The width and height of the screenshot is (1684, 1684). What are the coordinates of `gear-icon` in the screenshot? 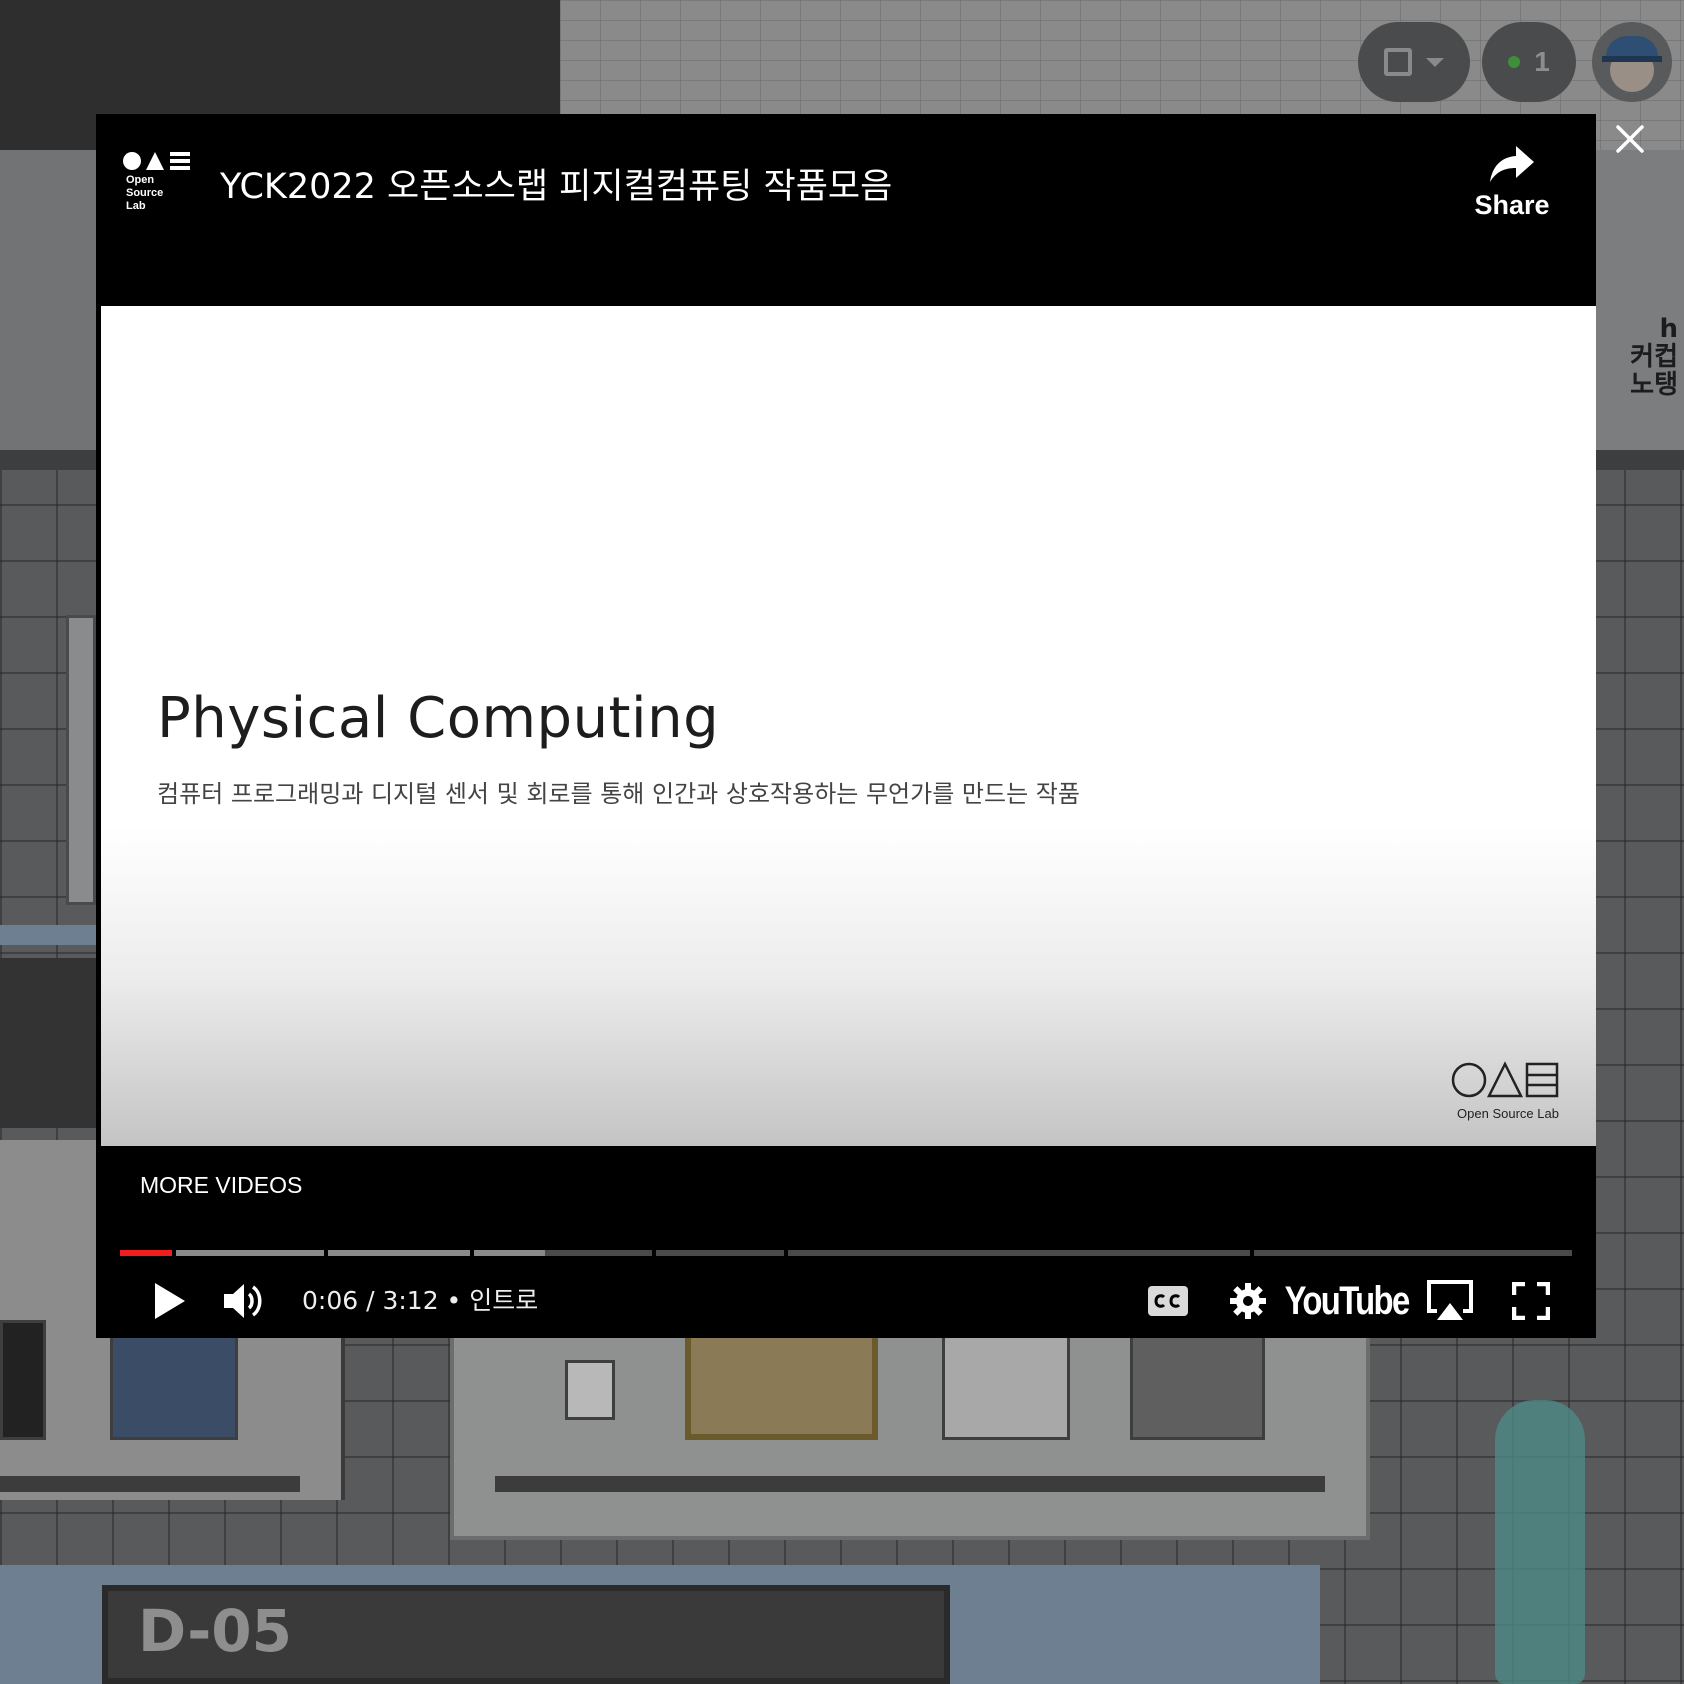 It's located at (1248, 1301).